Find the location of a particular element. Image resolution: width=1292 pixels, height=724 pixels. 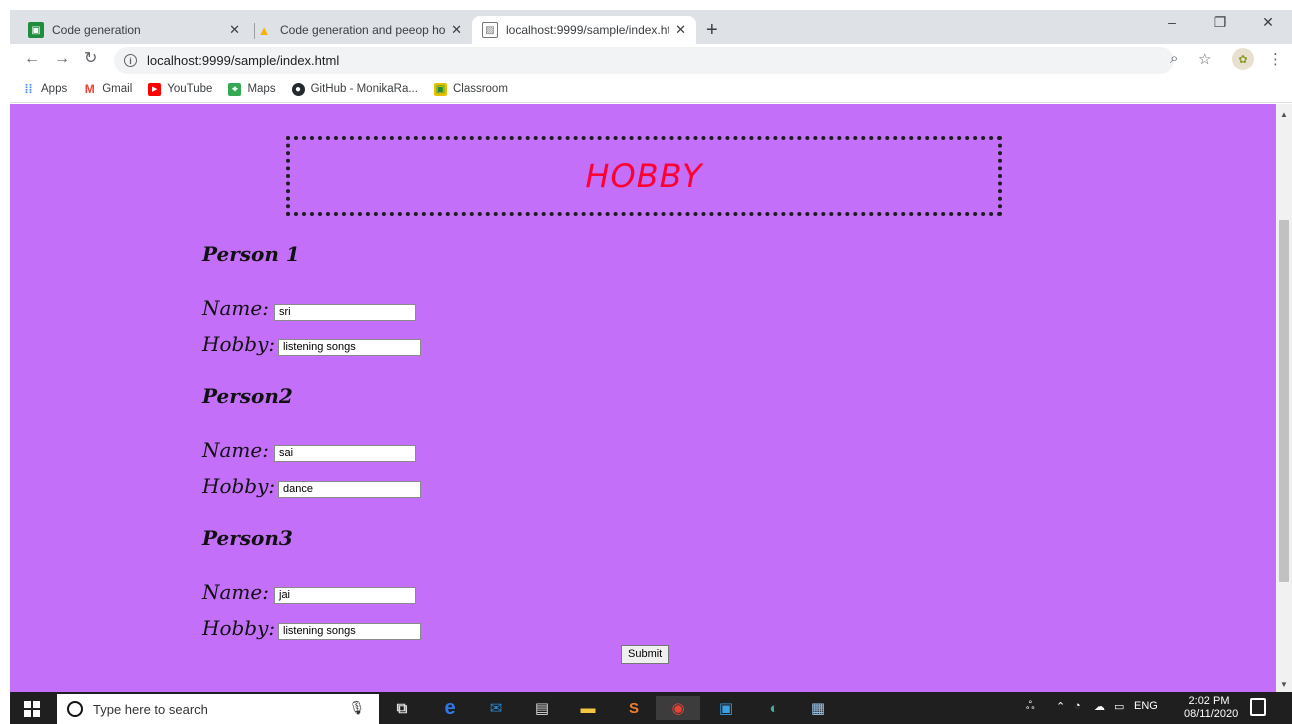

photos-icon: ▣ is located at coordinates (726, 708).